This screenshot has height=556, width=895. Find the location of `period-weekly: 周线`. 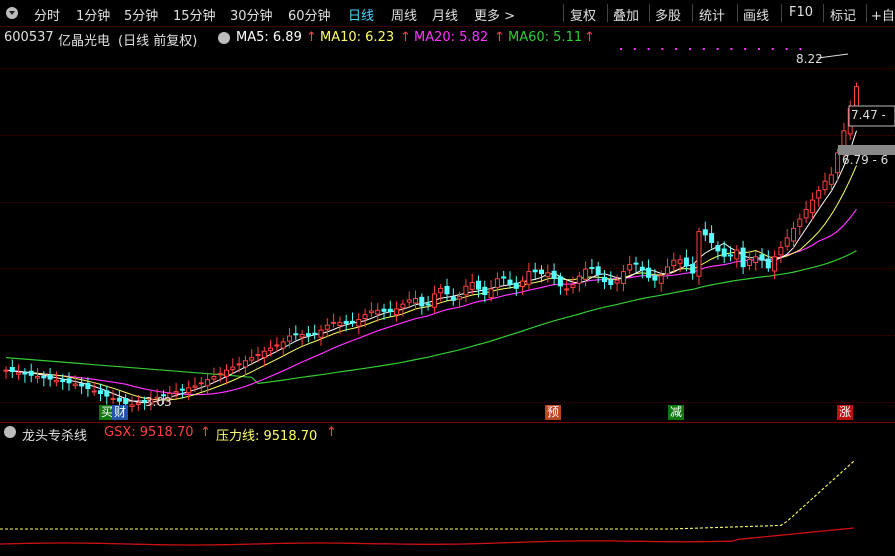

period-weekly: 周线 is located at coordinates (404, 14).